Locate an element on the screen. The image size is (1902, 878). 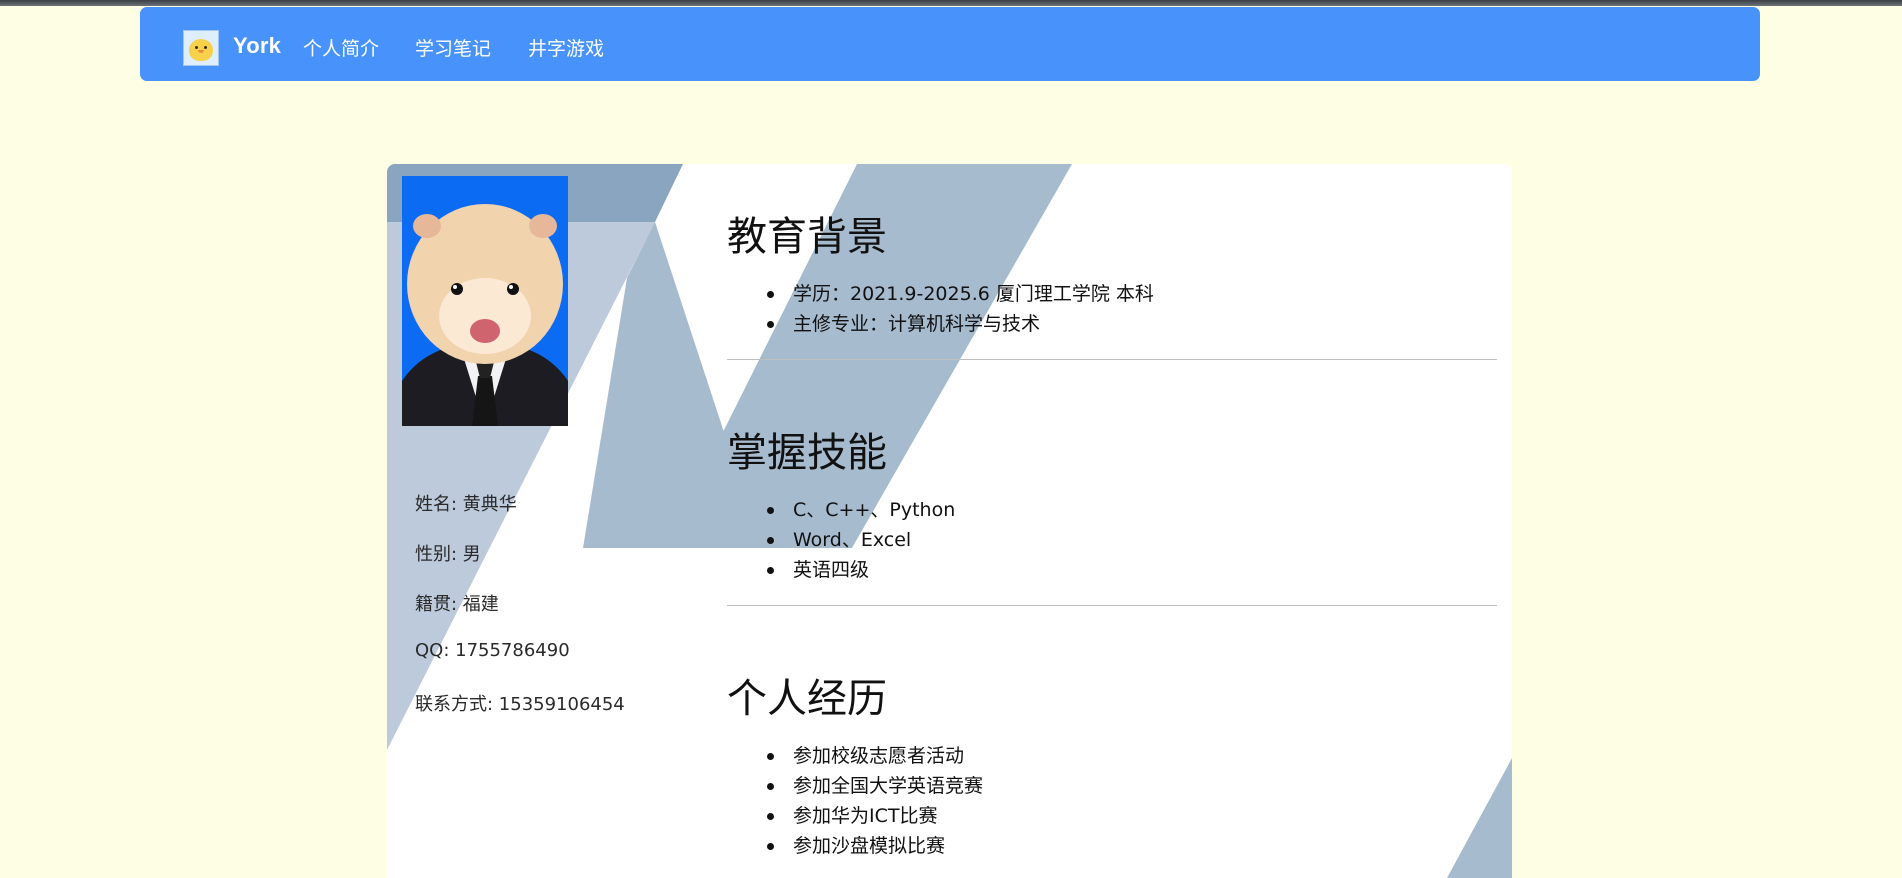
section-title-skills: 掌握技能 is located at coordinates (807, 453).